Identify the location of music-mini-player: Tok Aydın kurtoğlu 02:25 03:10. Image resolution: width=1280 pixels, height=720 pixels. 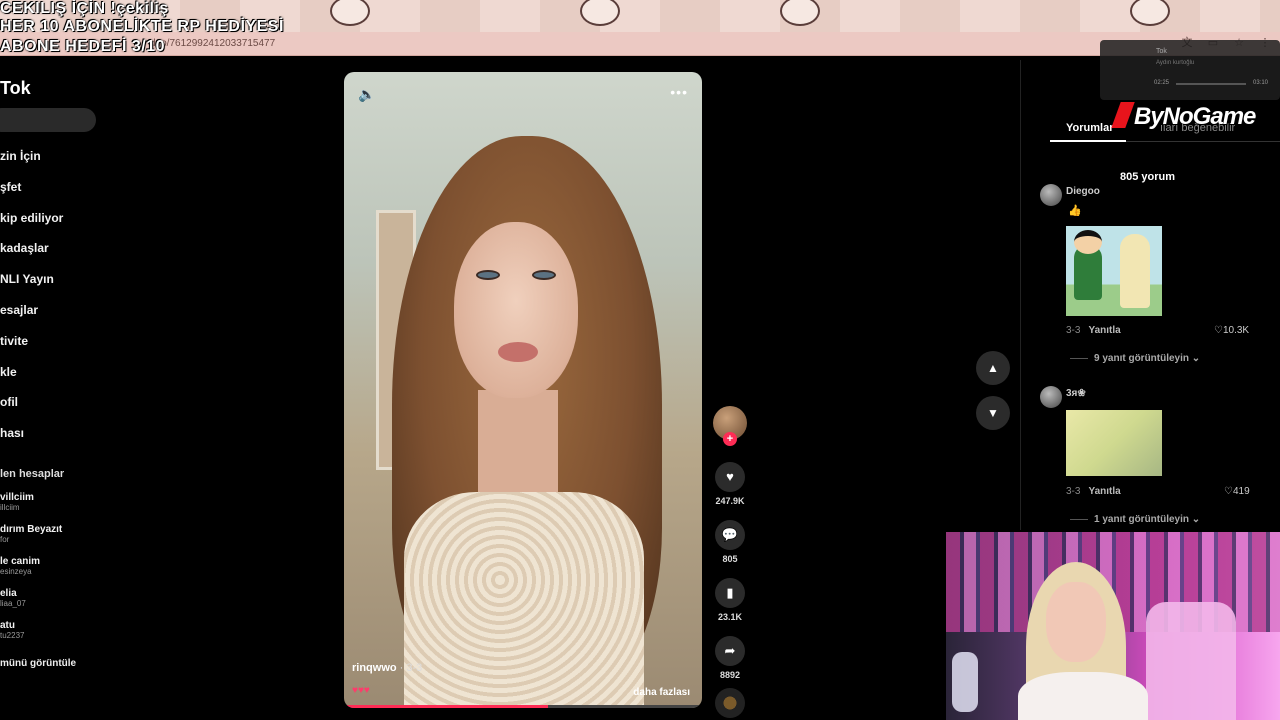
(1190, 70).